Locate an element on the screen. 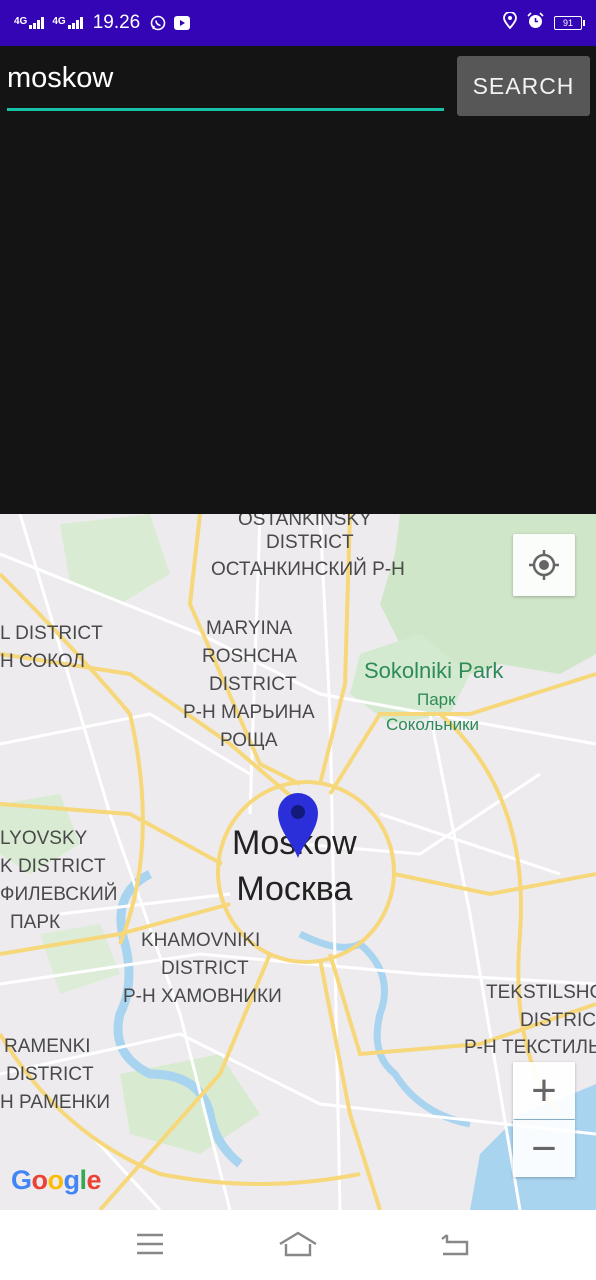 This screenshot has height=1280, width=596. map-label: L DISTRICT is located at coordinates (51, 633).